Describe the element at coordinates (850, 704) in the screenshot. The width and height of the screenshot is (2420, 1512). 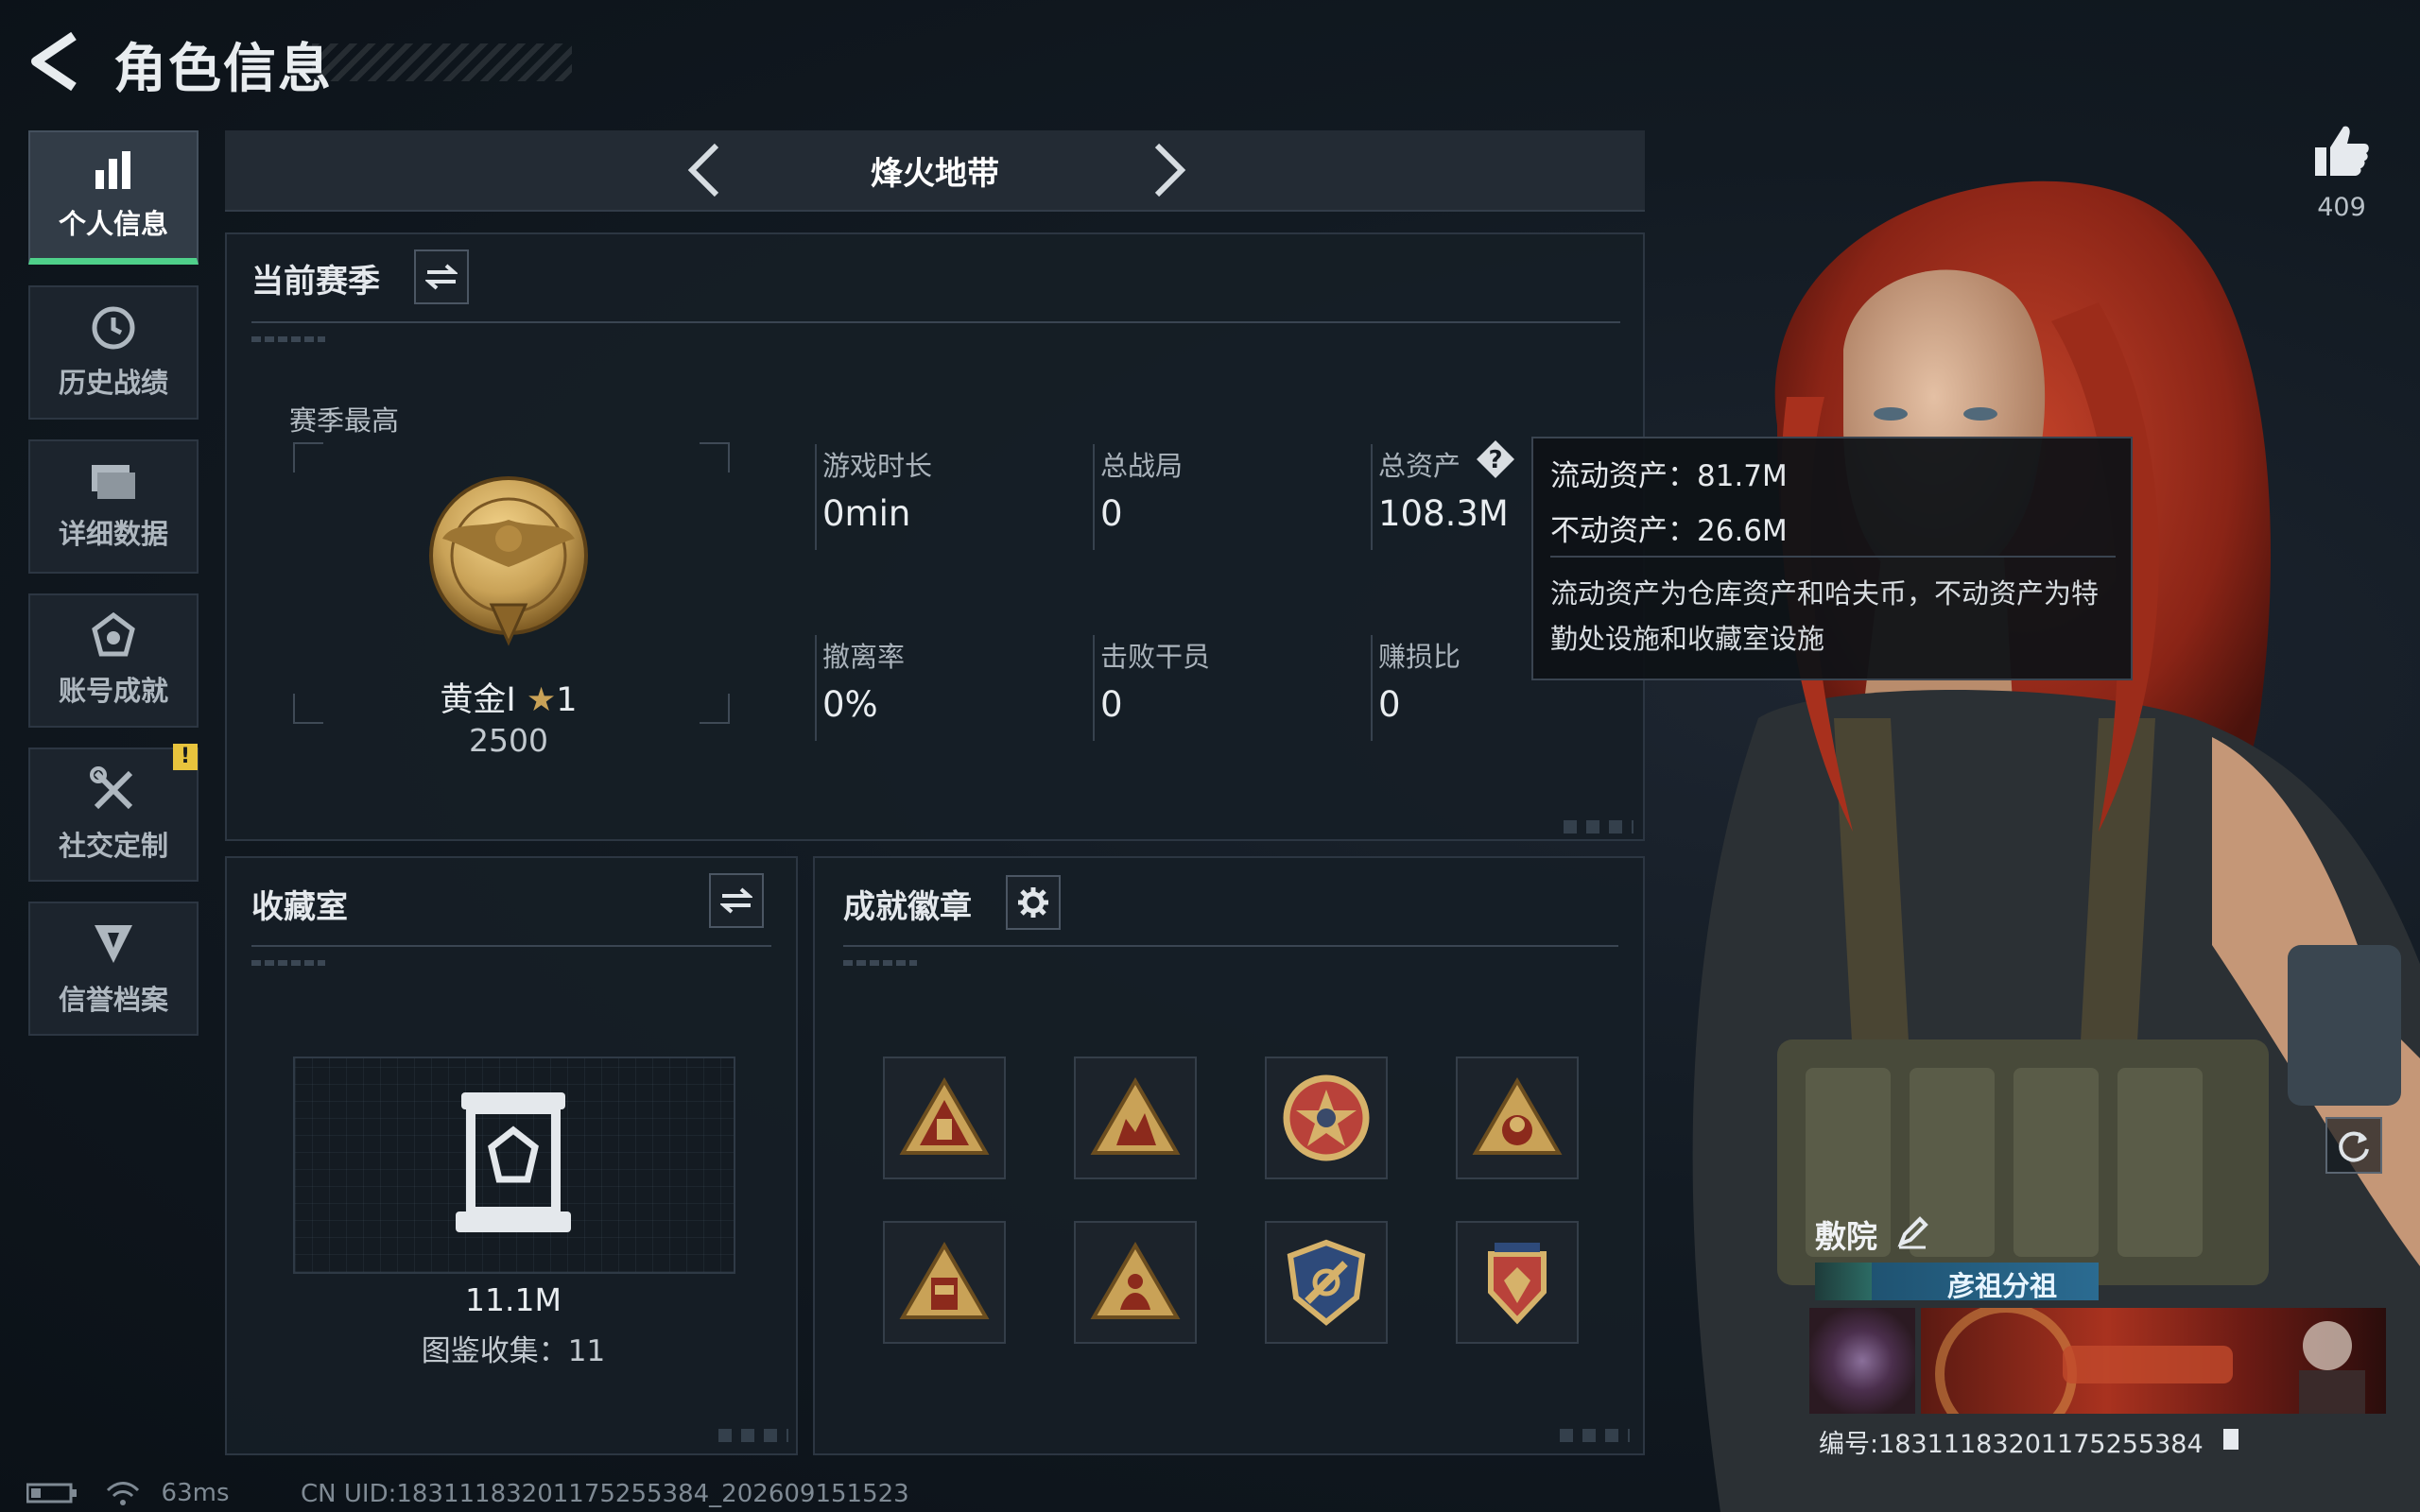
I see `stat-value-extract-rate: 0%` at that location.